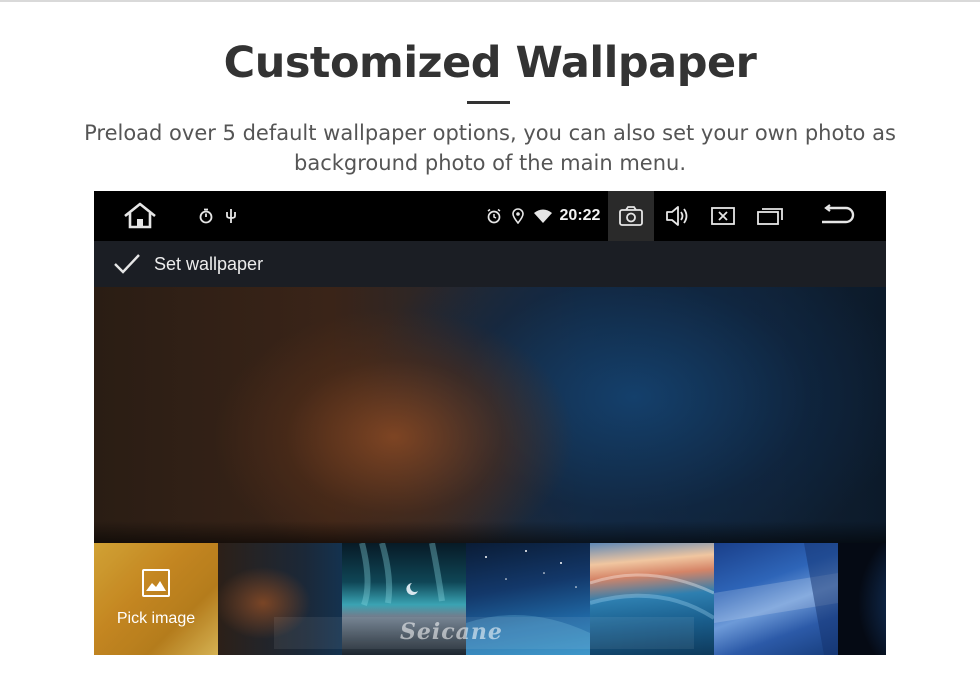  I want to click on page-title: Customized Wallpaper, so click(490, 63).